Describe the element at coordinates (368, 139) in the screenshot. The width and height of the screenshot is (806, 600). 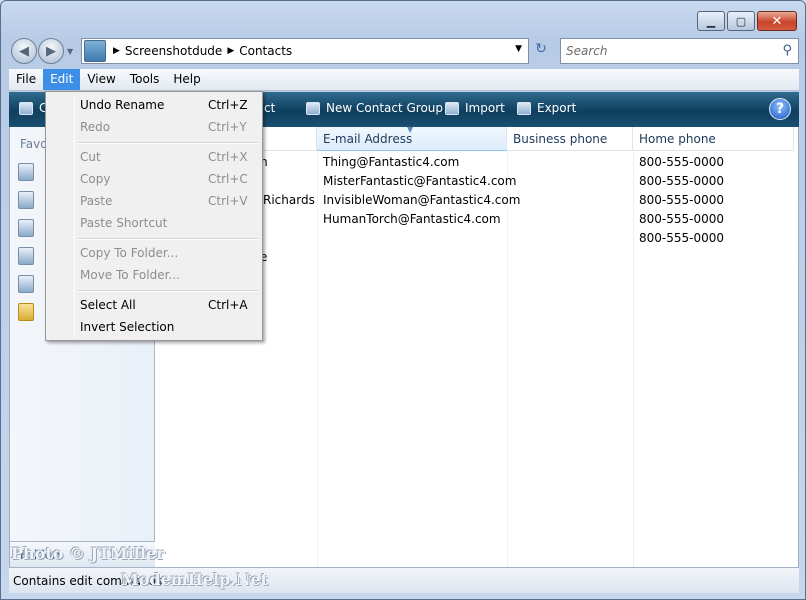
I see `column-header-label: E-mail Address` at that location.